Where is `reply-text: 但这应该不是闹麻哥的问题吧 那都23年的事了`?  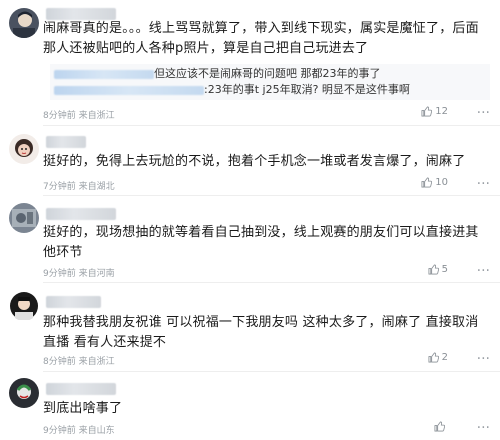 reply-text: 但这应该不是闹麻哥的问题吧 那都23年的事了 is located at coordinates (267, 73).